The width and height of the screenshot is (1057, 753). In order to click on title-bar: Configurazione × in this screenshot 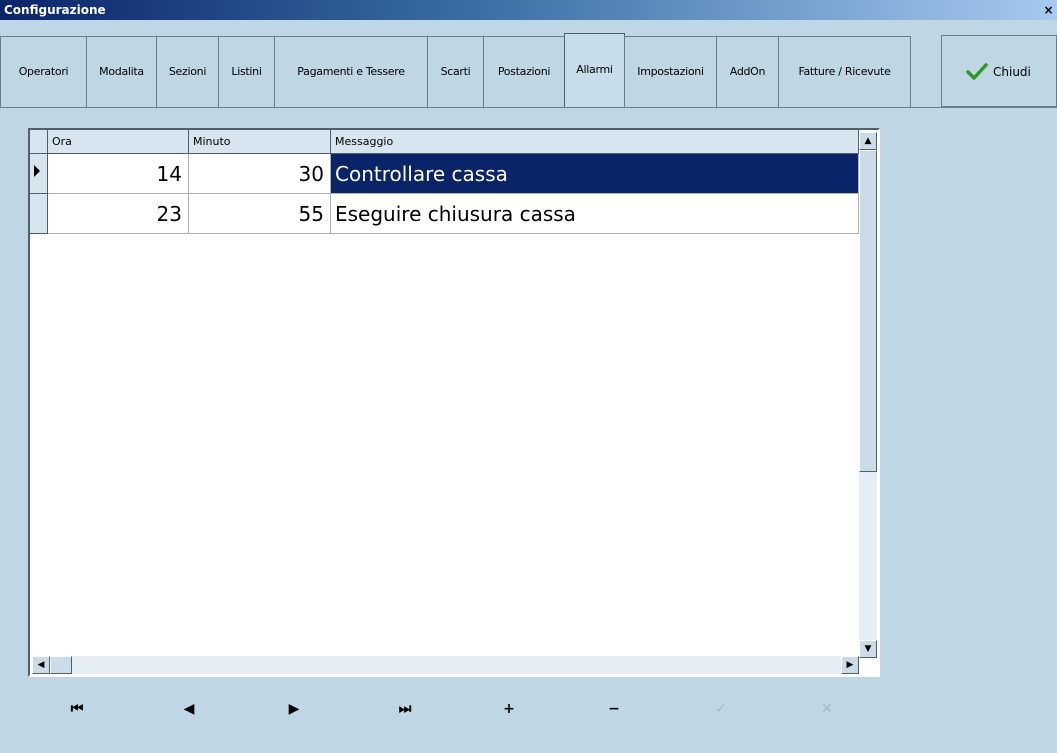, I will do `click(528, 10)`.